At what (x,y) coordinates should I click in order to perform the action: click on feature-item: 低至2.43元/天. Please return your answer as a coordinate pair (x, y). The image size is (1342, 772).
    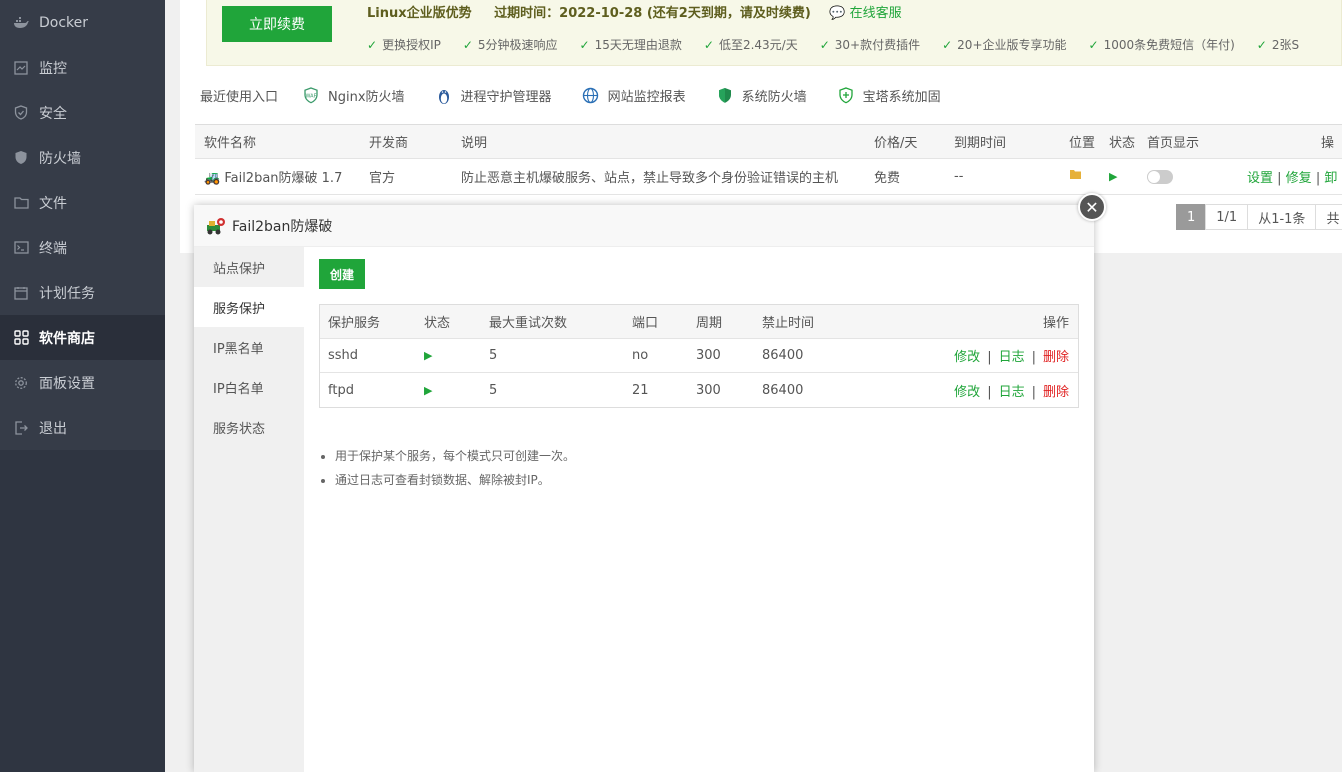
    Looking at the image, I should click on (751, 44).